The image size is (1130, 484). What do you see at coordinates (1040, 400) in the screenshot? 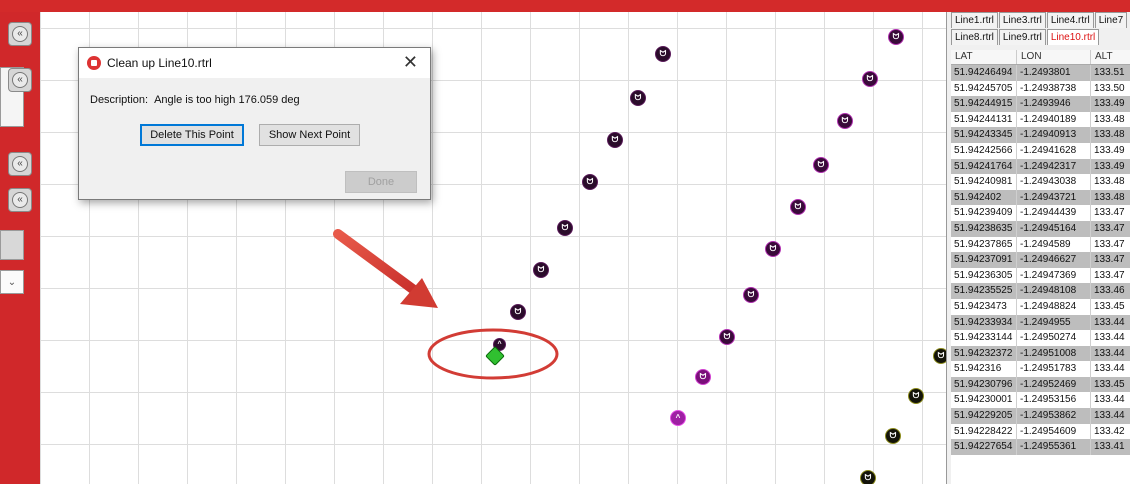
I see `table-row: 51.94230001 -1.24953156 133.44` at bounding box center [1040, 400].